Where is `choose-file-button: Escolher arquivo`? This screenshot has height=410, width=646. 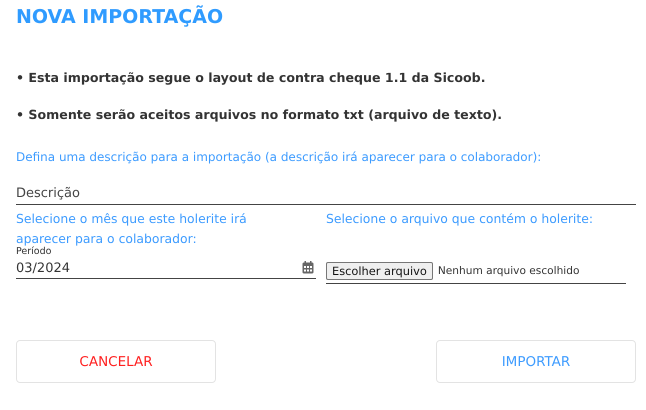
choose-file-button: Escolher arquivo is located at coordinates (379, 271).